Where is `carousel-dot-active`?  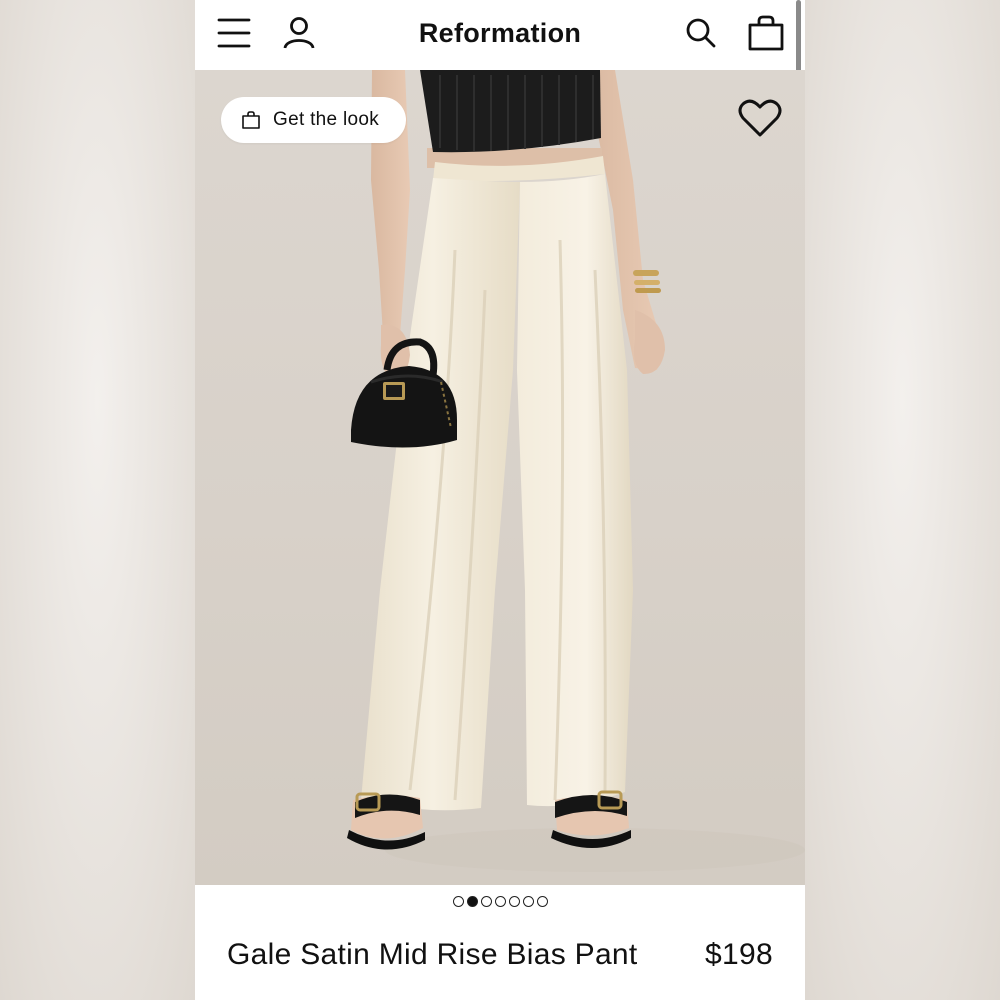
carousel-dot-active is located at coordinates (472, 901).